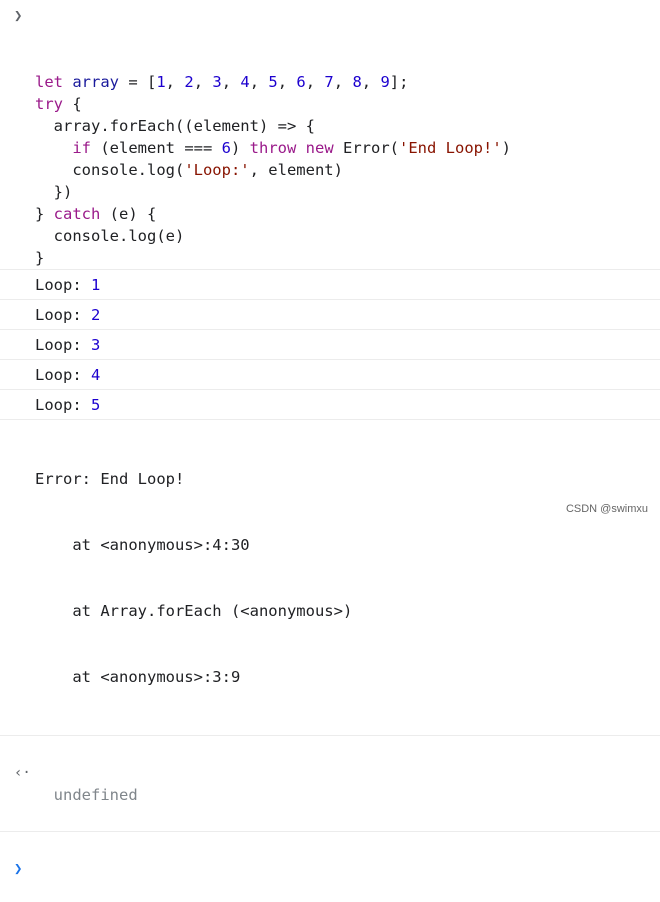 Image resolution: width=660 pixels, height=902 pixels. Describe the element at coordinates (347, 236) in the screenshot. I see `code-line: console.log(e)` at that location.